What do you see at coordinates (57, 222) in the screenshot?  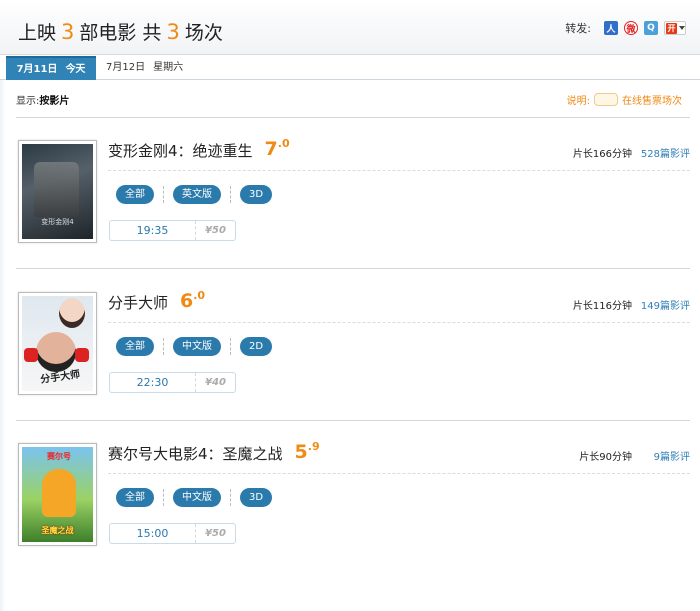 I see `poster-caption: 变形金刚4` at bounding box center [57, 222].